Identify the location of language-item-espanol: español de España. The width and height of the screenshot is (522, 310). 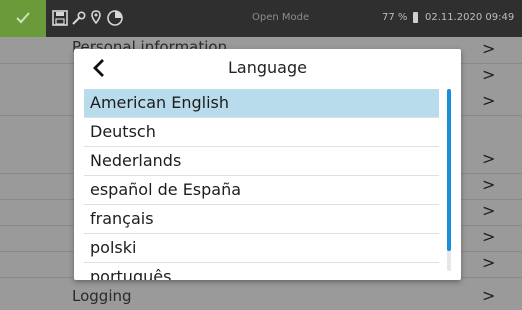
(261, 190).